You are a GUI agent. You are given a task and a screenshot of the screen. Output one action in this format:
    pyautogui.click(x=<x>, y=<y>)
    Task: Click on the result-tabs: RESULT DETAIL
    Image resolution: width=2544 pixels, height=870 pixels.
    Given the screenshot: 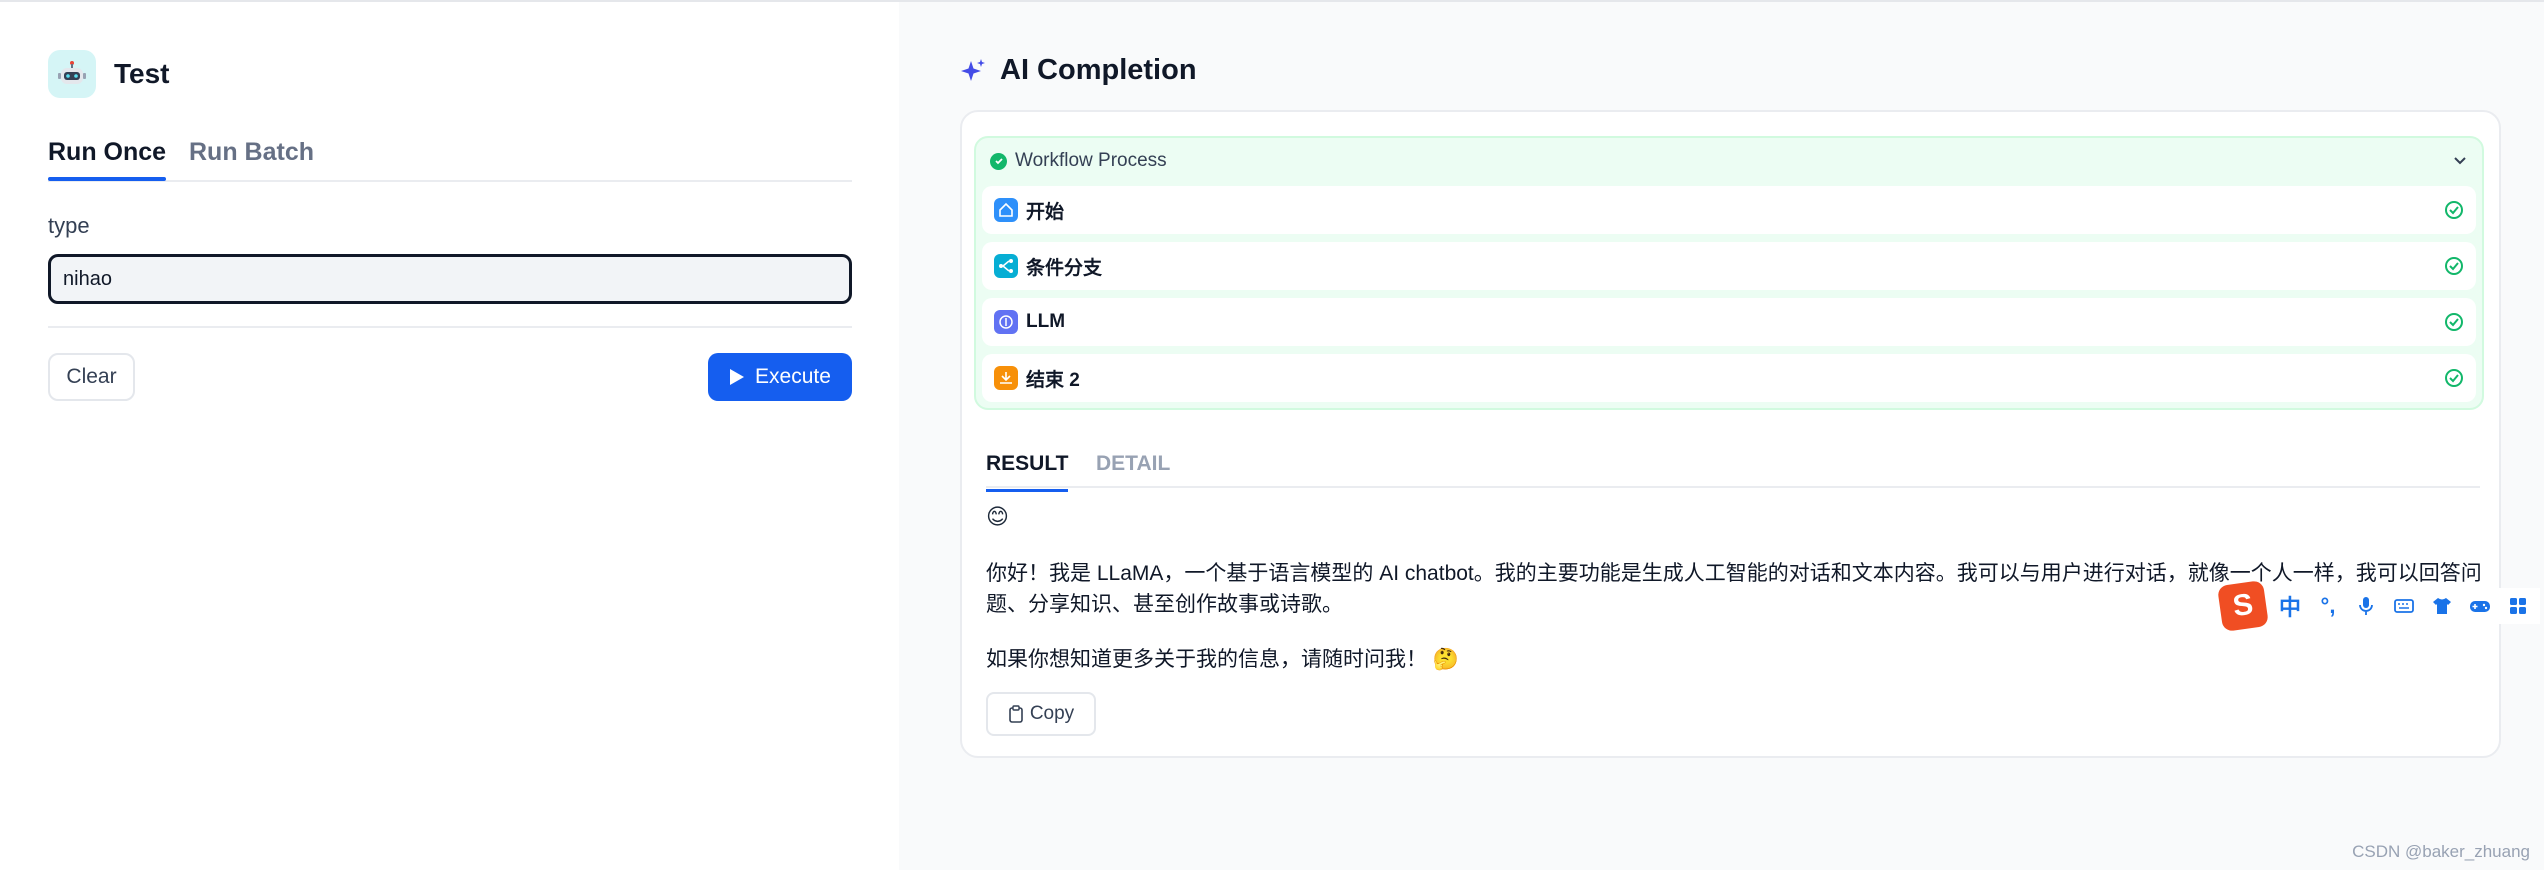 What is the action you would take?
    pyautogui.click(x=1733, y=460)
    